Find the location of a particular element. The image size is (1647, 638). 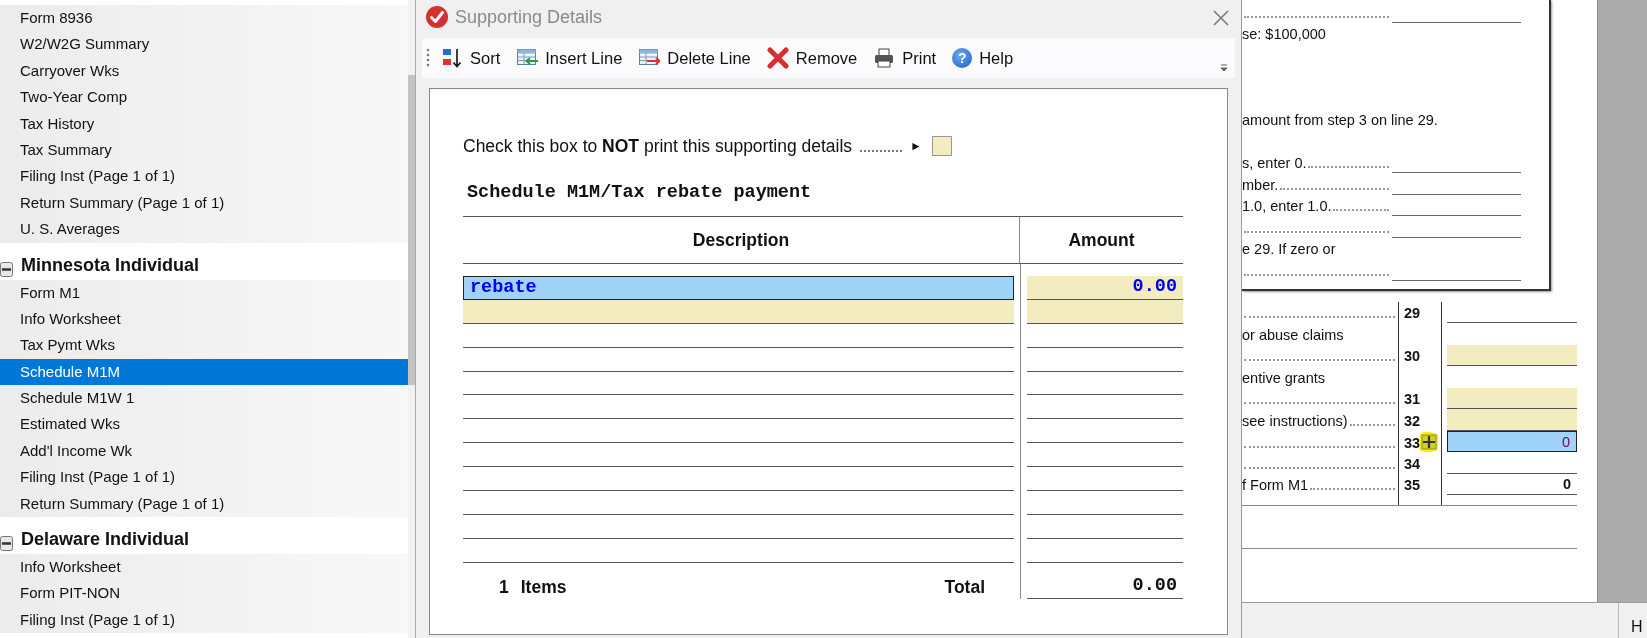

checkbox-label: Check this box to NOT print this supporting details is located at coordinates (658, 146).